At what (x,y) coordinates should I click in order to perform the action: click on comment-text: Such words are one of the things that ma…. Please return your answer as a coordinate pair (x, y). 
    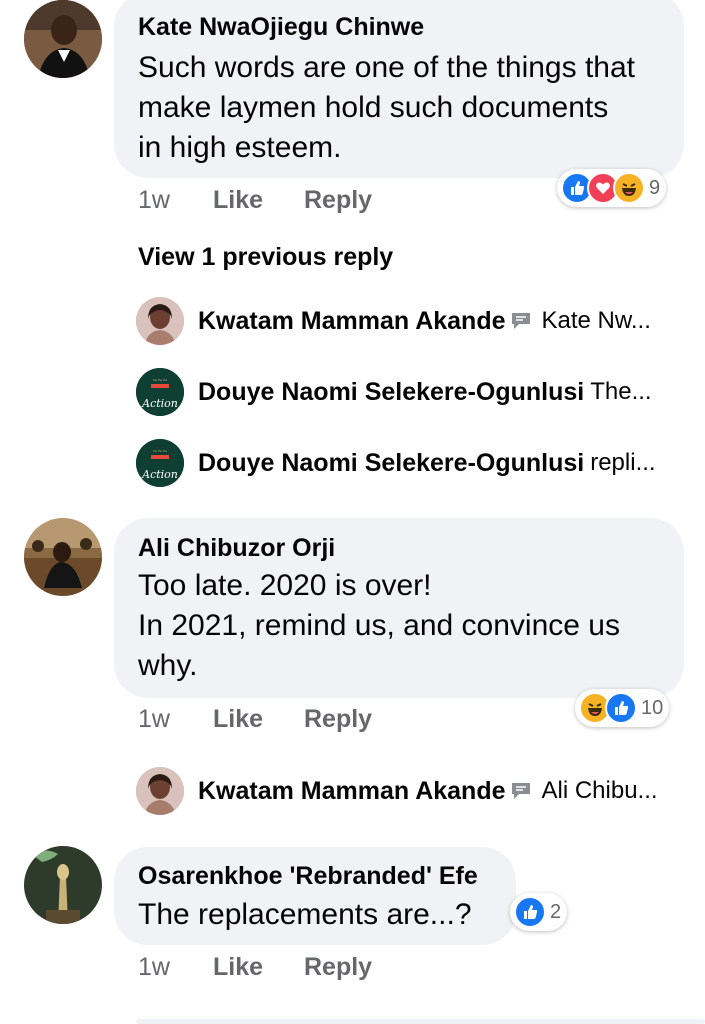
    Looking at the image, I should click on (386, 107).